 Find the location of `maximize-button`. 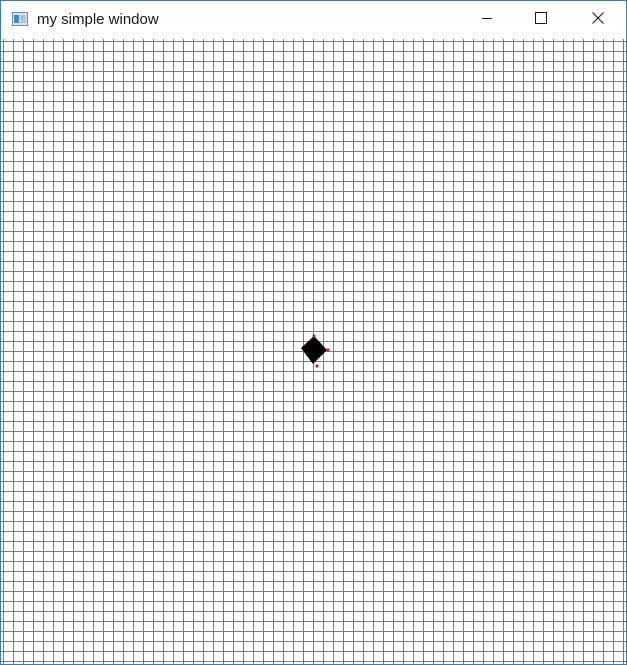

maximize-button is located at coordinates (541, 19).